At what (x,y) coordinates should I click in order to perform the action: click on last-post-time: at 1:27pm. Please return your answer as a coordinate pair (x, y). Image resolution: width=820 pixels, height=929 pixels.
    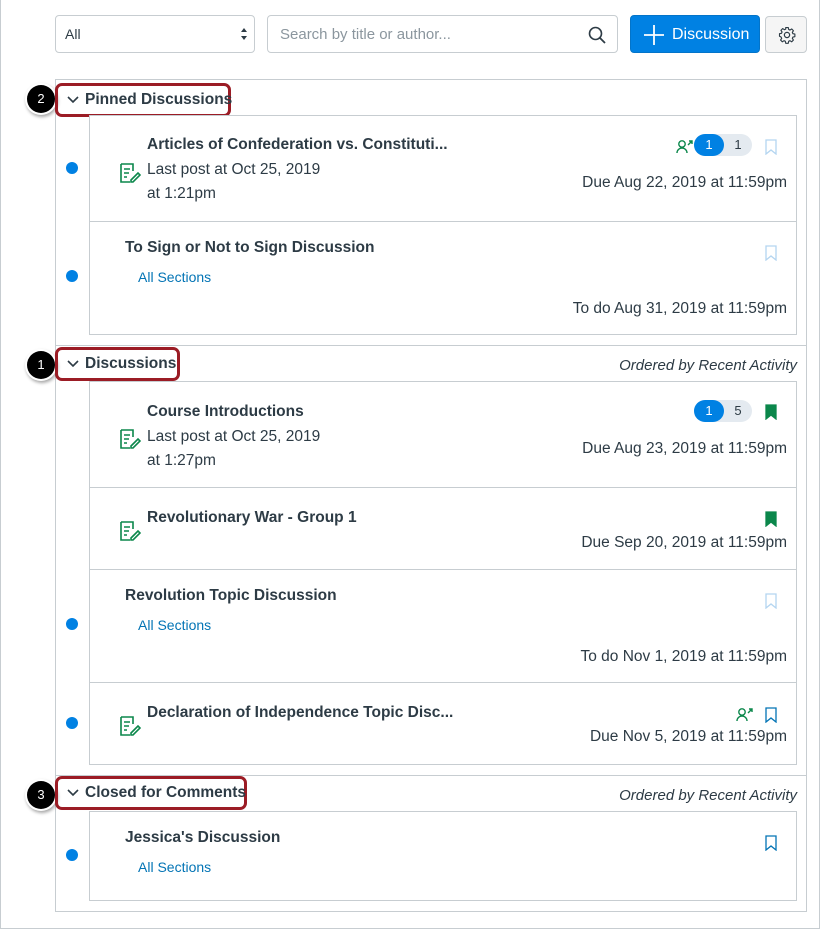
    Looking at the image, I should click on (181, 460).